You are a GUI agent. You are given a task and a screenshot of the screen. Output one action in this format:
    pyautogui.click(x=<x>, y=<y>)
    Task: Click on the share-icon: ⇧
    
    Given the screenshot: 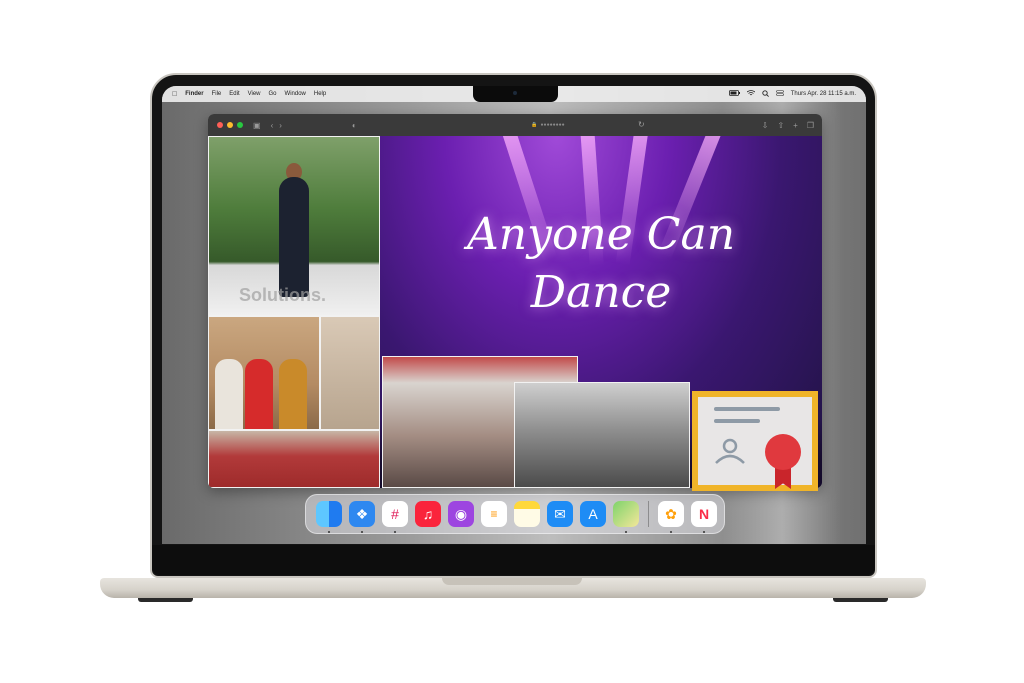 What is the action you would take?
    pyautogui.click(x=780, y=125)
    